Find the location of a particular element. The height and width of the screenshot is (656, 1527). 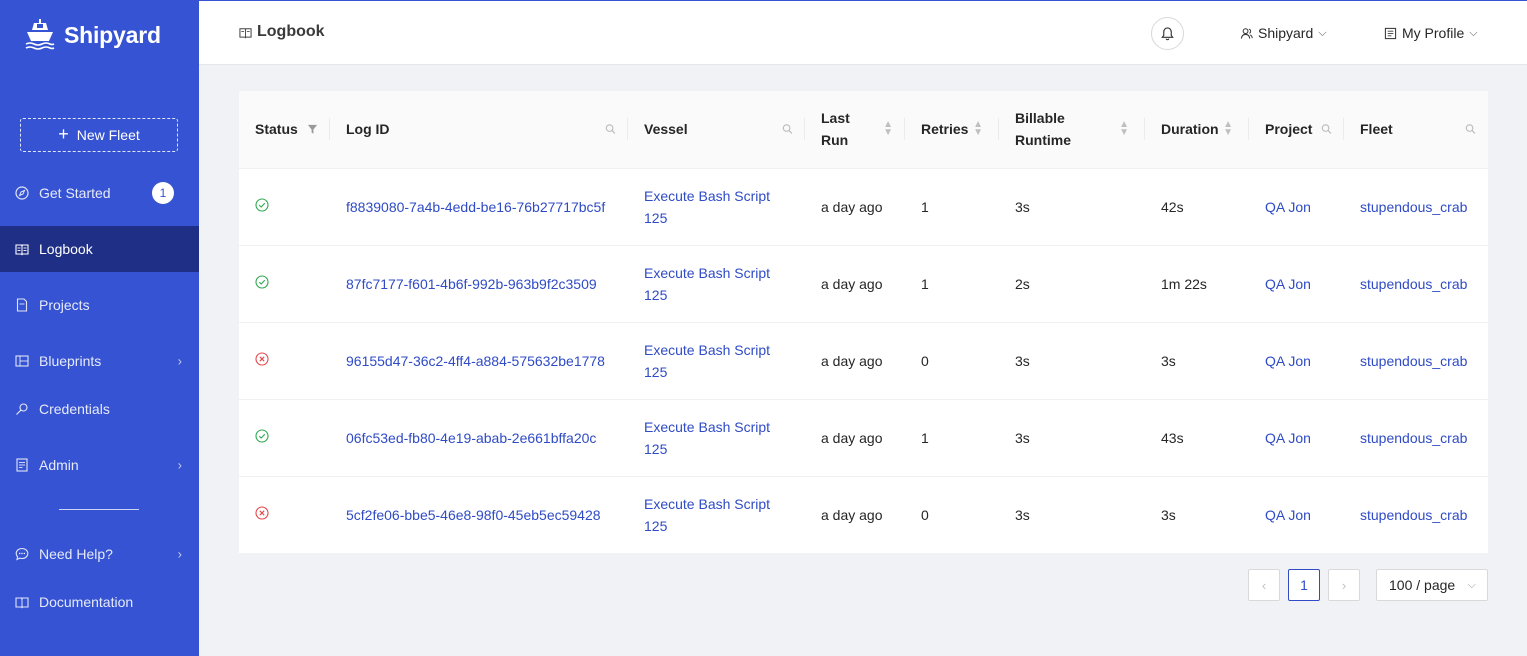

column-header-status: Status is located at coordinates (284, 130).